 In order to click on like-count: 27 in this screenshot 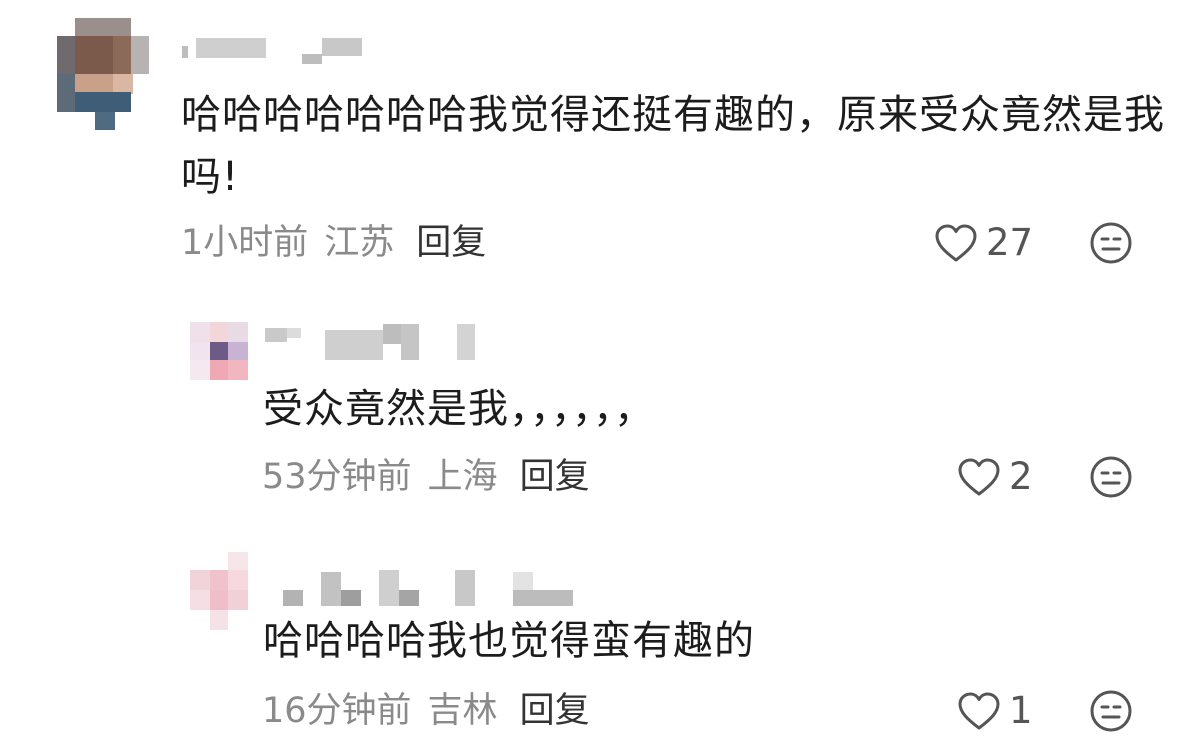, I will do `click(1010, 242)`.